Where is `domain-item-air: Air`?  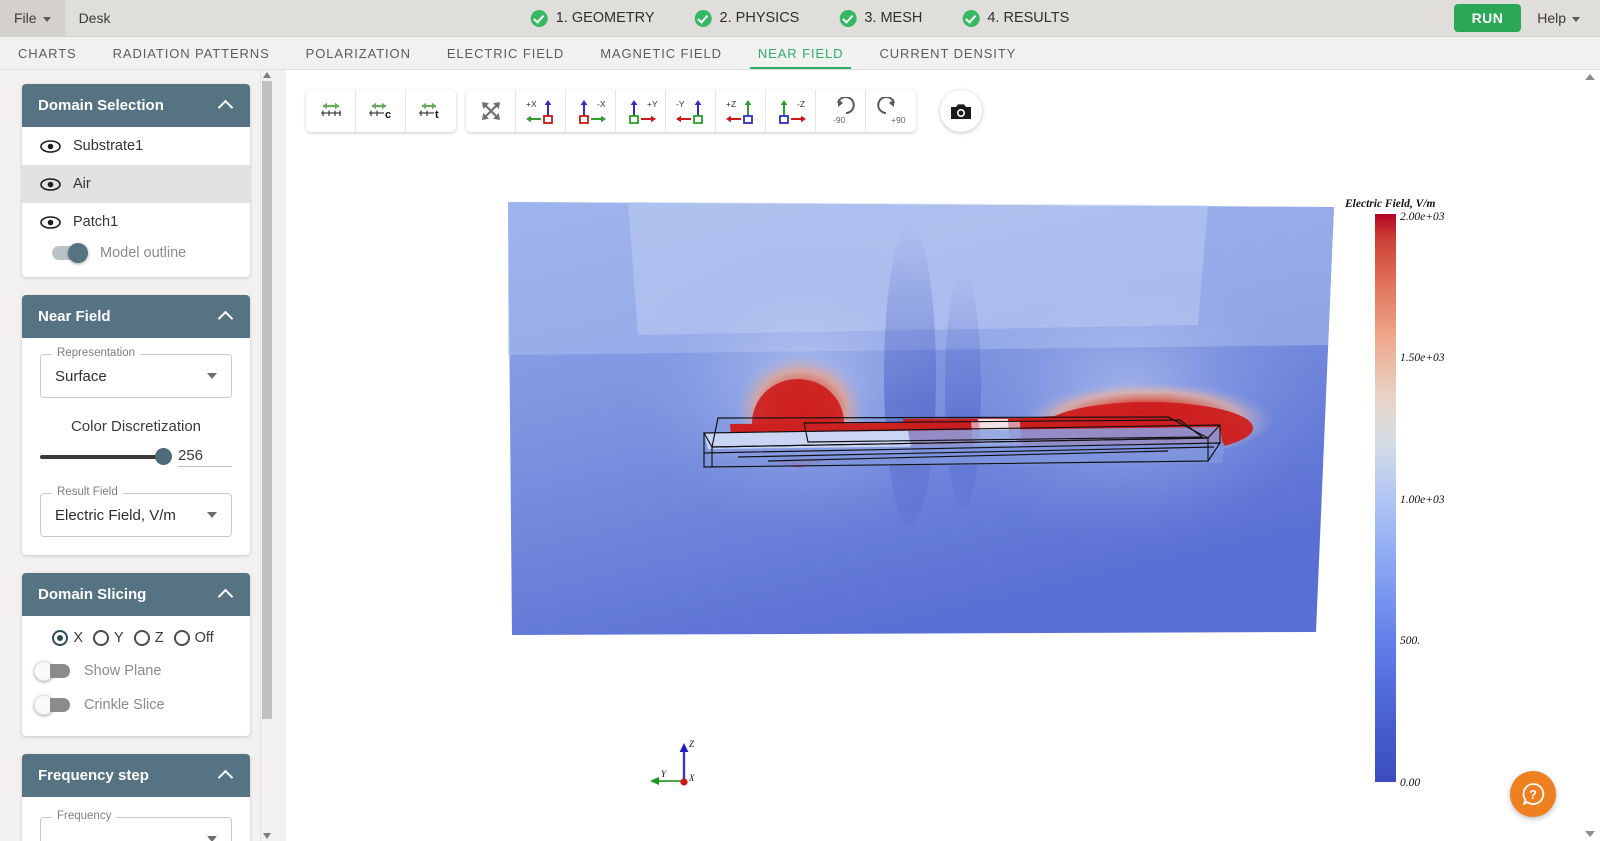 domain-item-air: Air is located at coordinates (136, 184).